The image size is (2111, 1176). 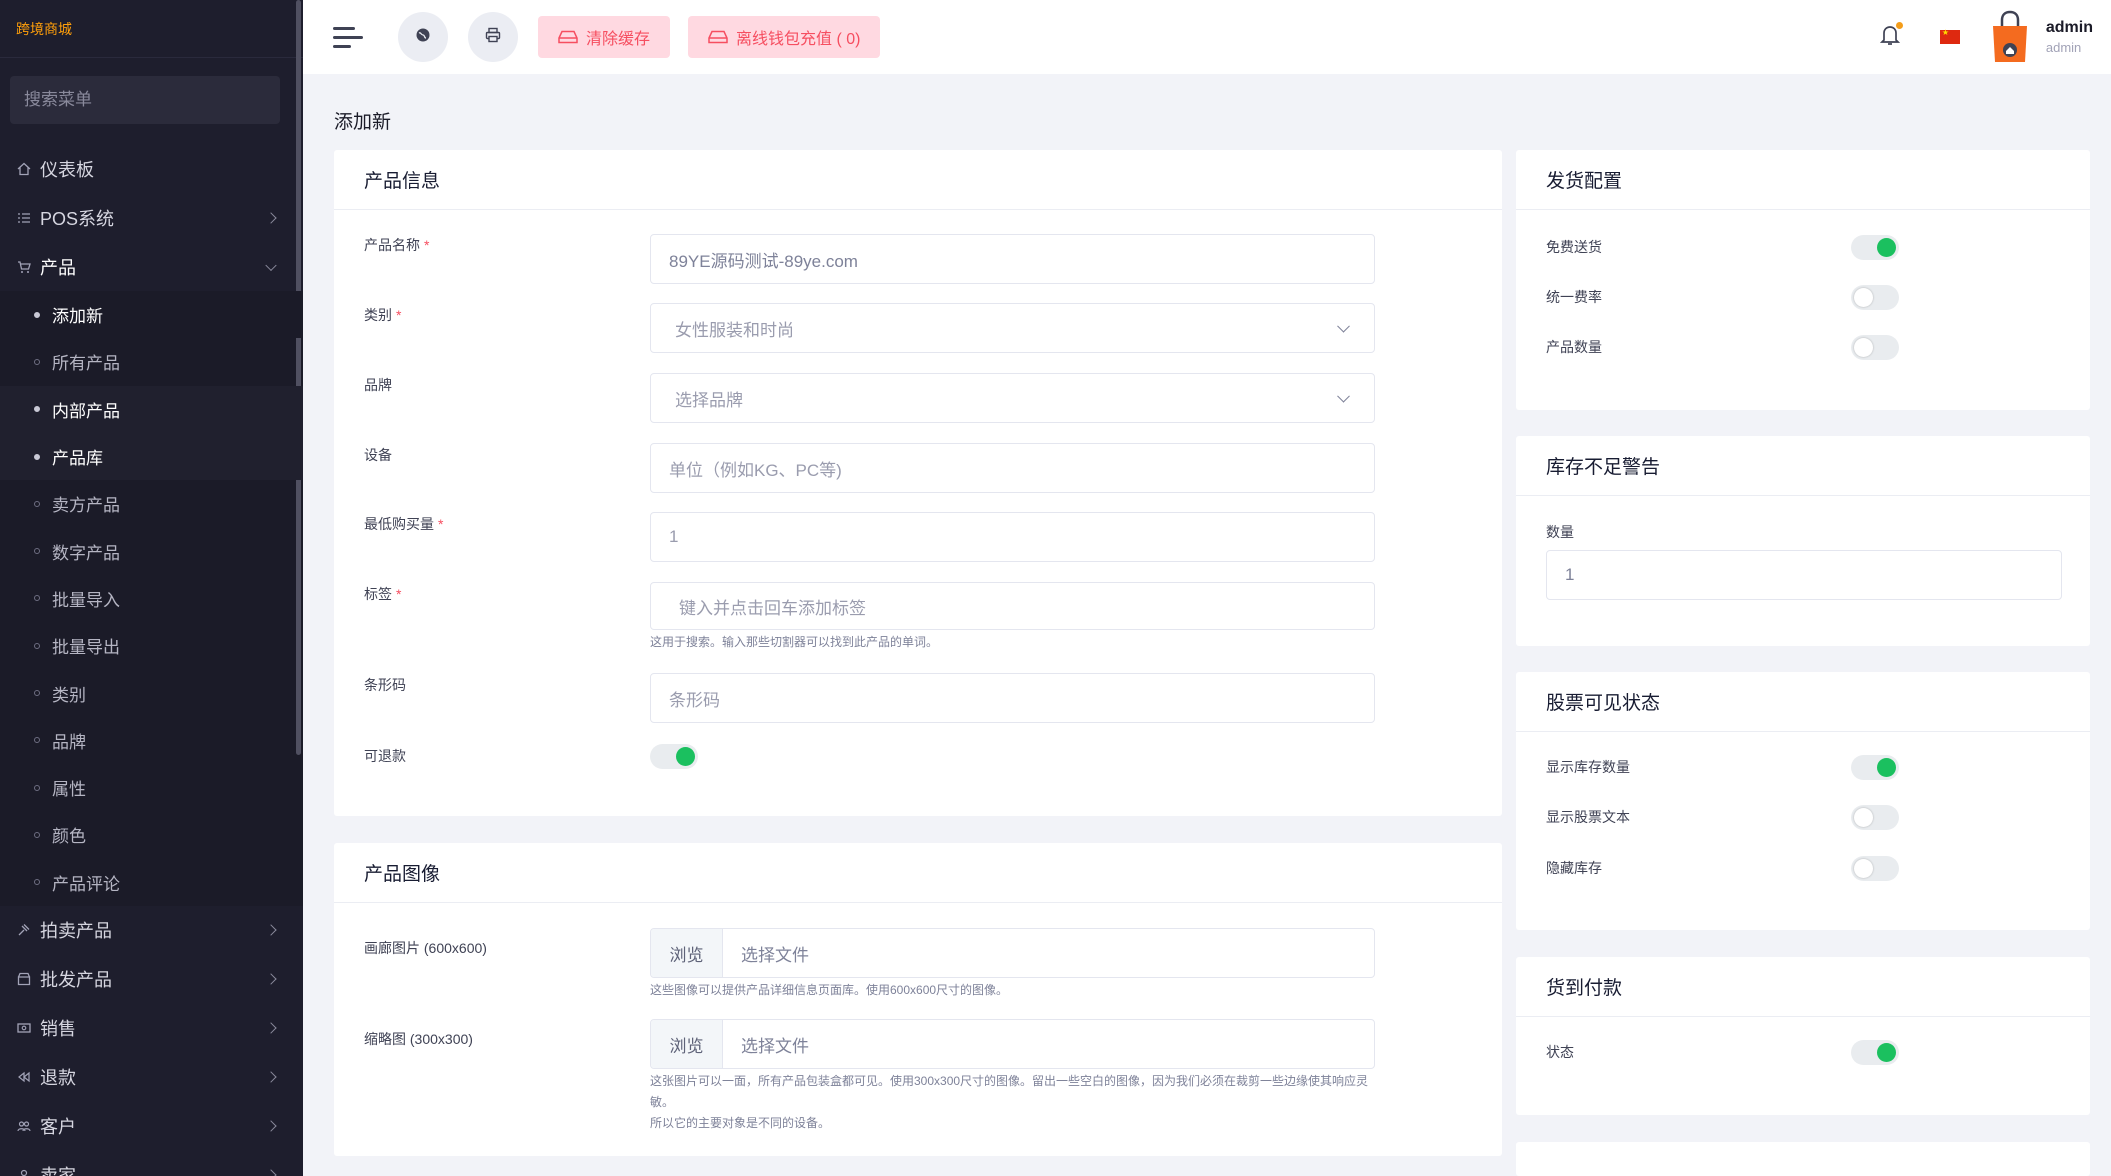 What do you see at coordinates (24, 979) in the screenshot?
I see `store-icon` at bounding box center [24, 979].